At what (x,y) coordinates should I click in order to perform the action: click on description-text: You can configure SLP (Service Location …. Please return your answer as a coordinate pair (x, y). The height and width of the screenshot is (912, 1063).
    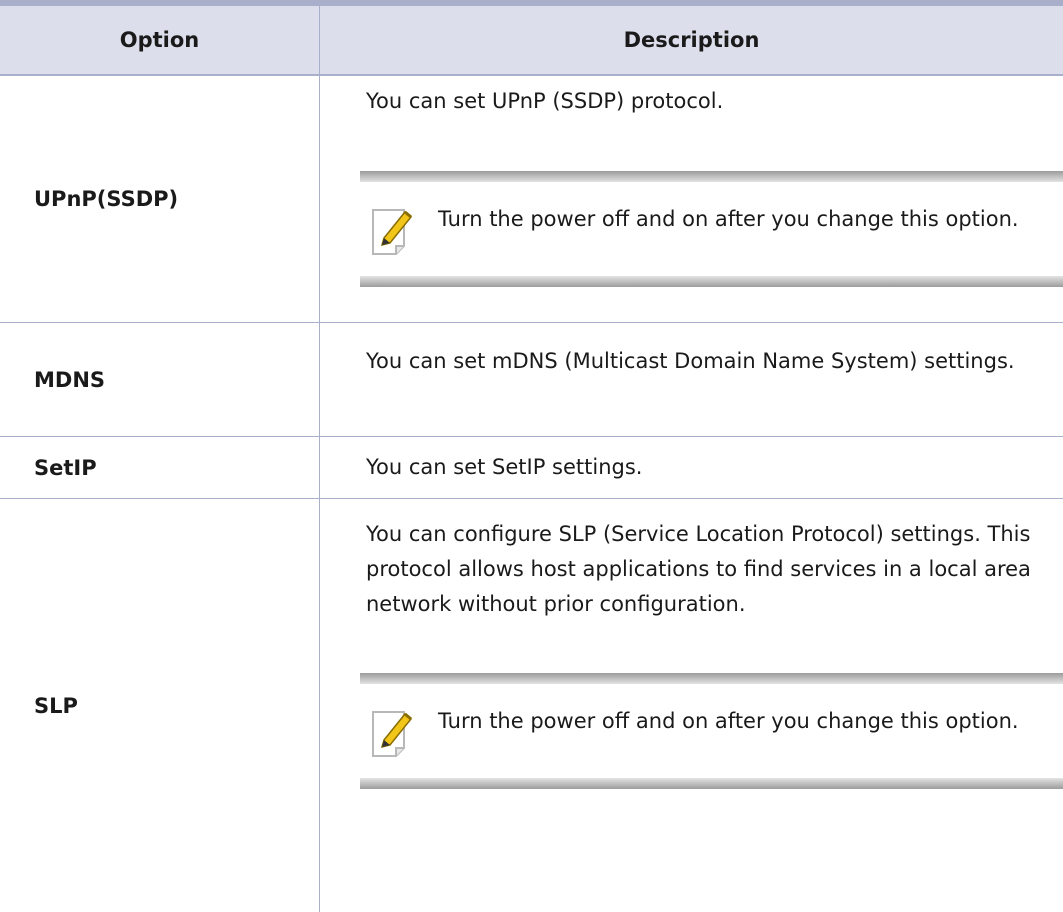
    Looking at the image, I should click on (698, 569).